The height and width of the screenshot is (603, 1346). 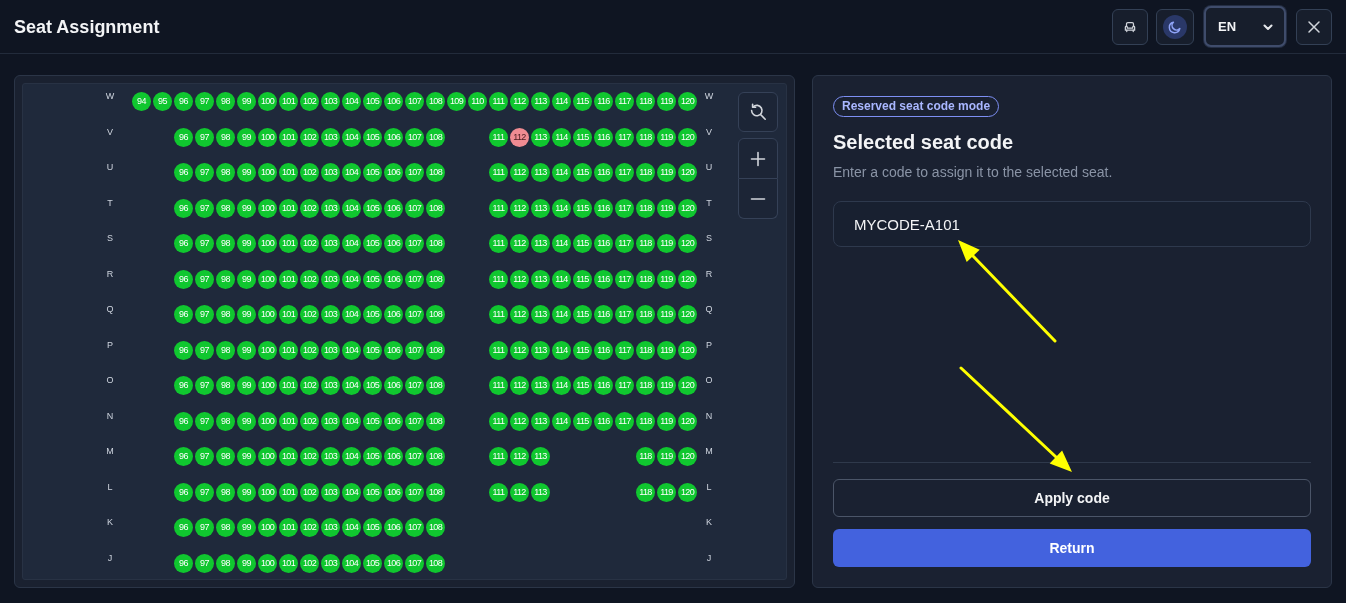 What do you see at coordinates (1072, 498) in the screenshot?
I see `apply-code-button: Apply code` at bounding box center [1072, 498].